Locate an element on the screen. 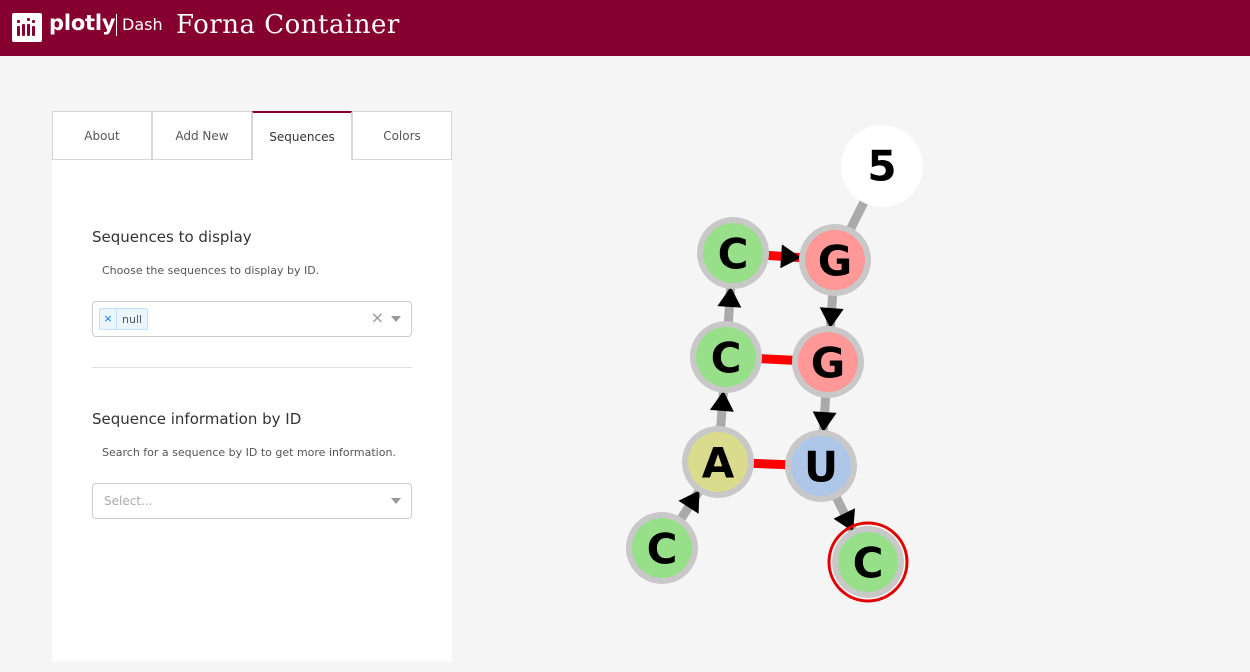  svg-text: U is located at coordinates (821, 467).